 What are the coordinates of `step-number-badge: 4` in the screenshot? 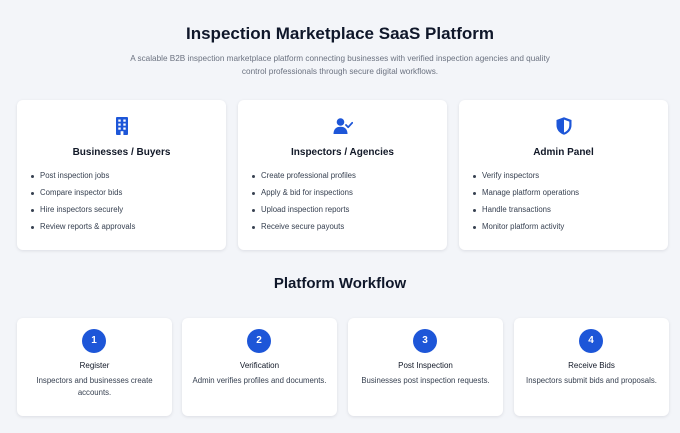 It's located at (591, 341).